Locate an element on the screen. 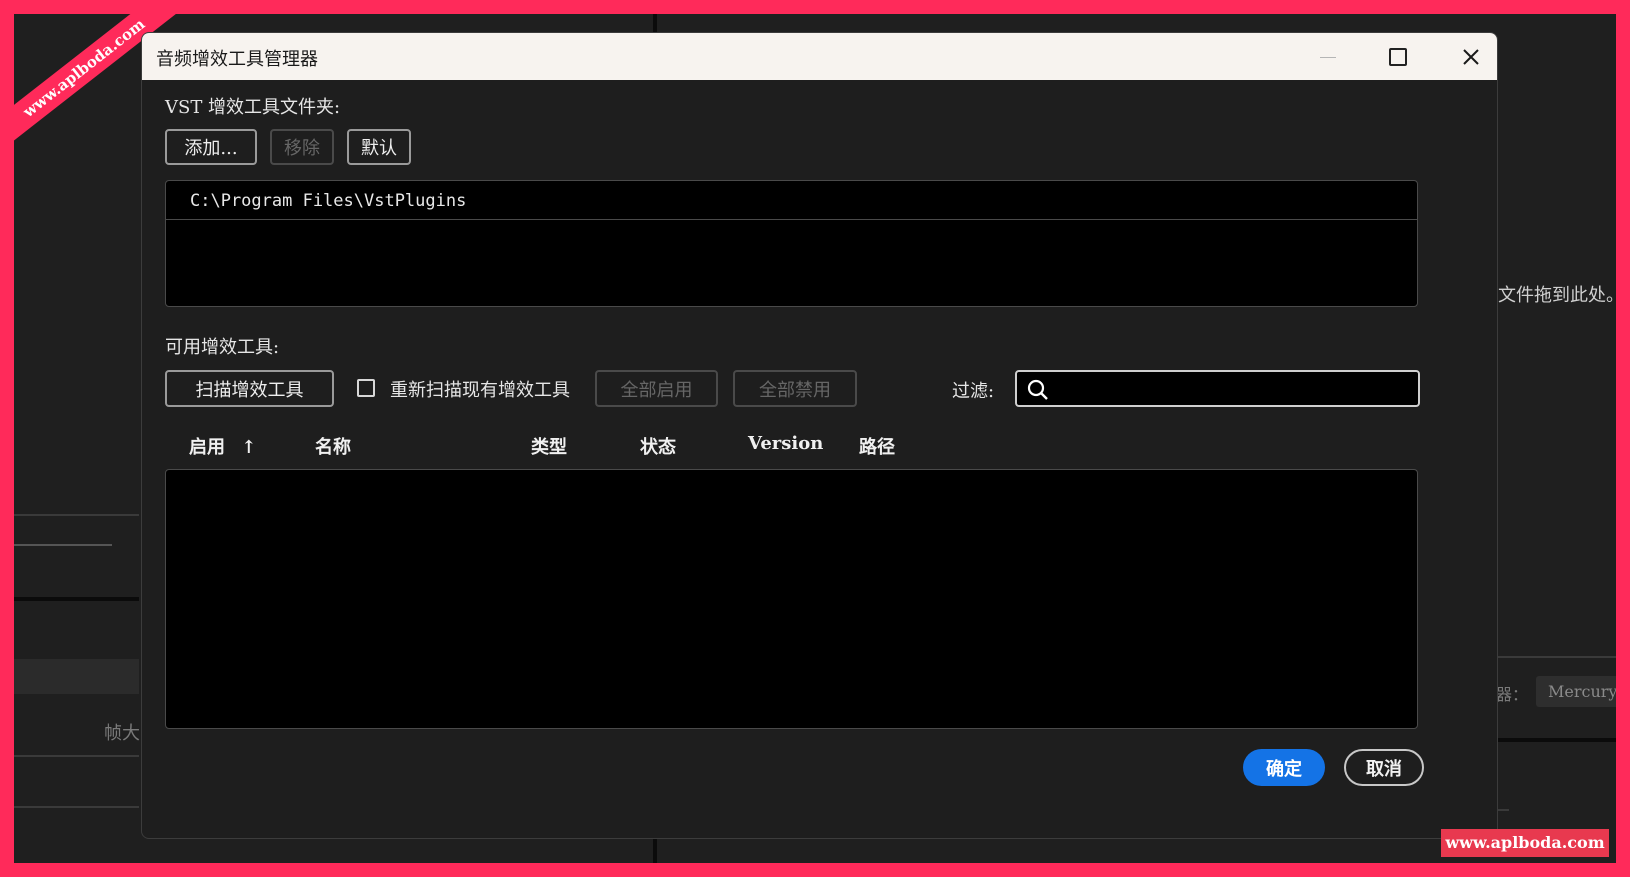 This screenshot has height=877, width=1630. enable-all-button: 全部启用 is located at coordinates (656, 388).